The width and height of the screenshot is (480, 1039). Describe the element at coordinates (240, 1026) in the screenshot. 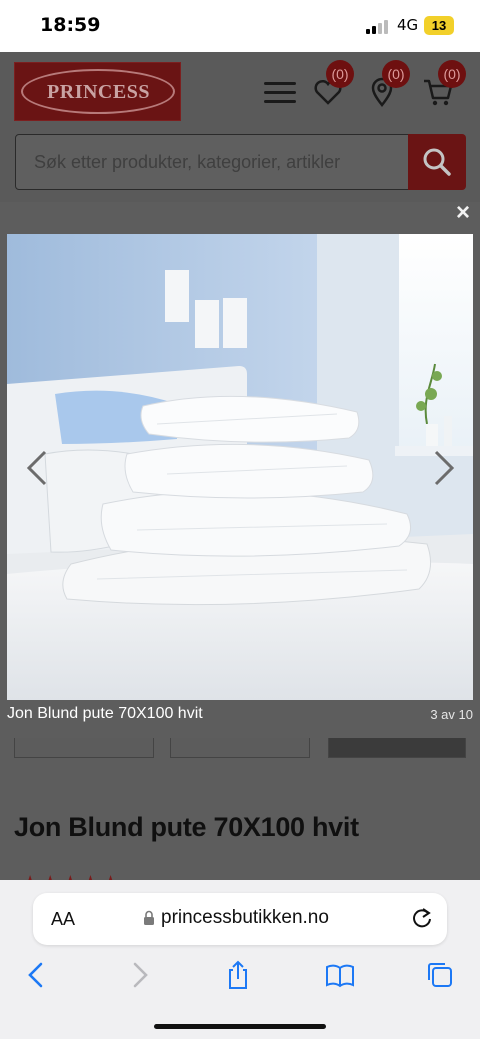

I see `home-indicator` at that location.